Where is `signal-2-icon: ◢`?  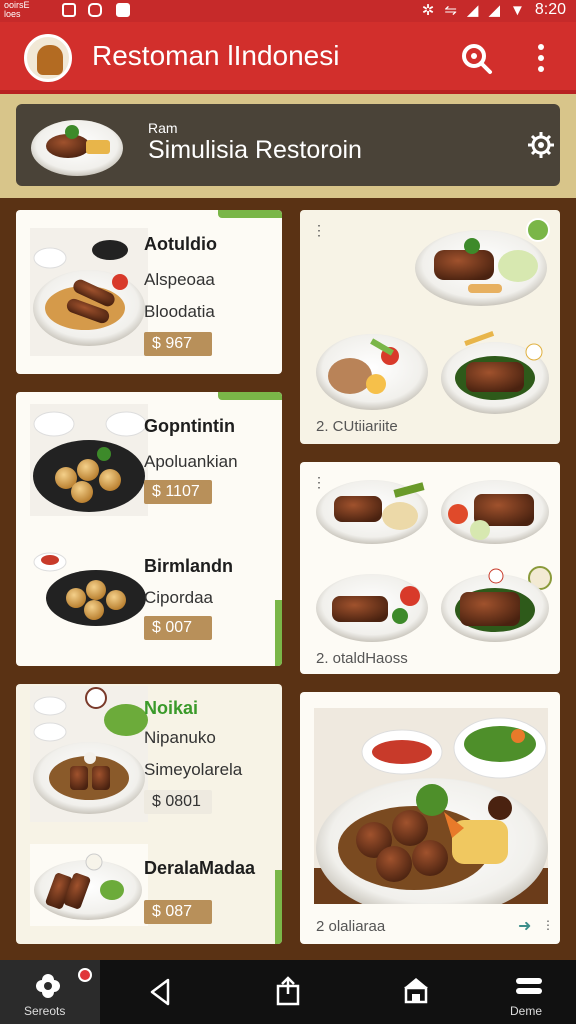
signal-2-icon: ◢ is located at coordinates (494, 10).